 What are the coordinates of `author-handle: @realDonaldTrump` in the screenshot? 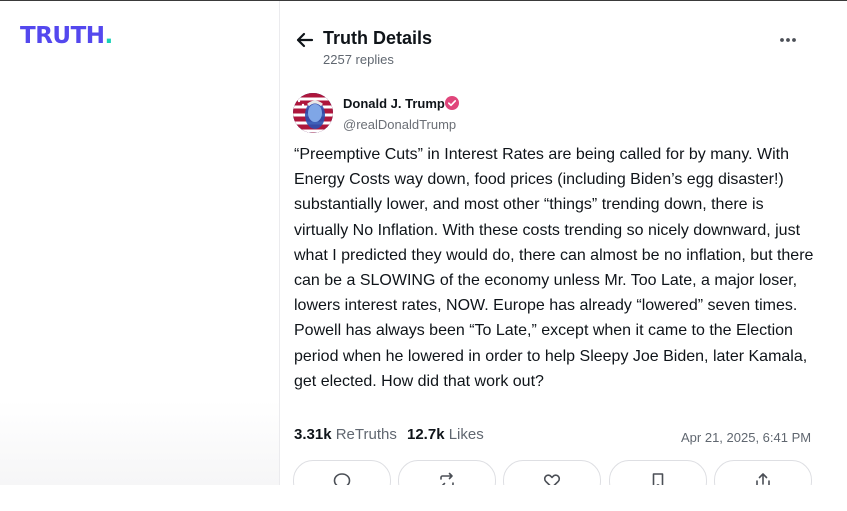 It's located at (399, 124).